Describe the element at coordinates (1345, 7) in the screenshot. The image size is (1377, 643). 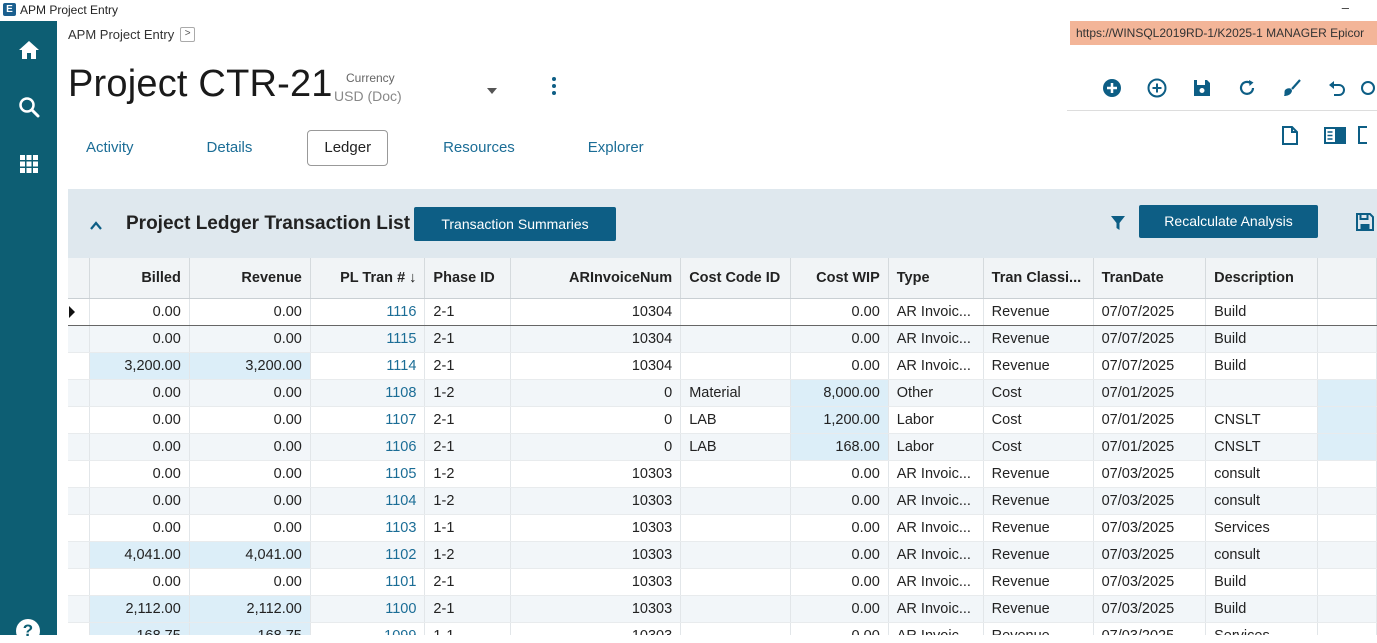
I see `minimize-button: –` at that location.